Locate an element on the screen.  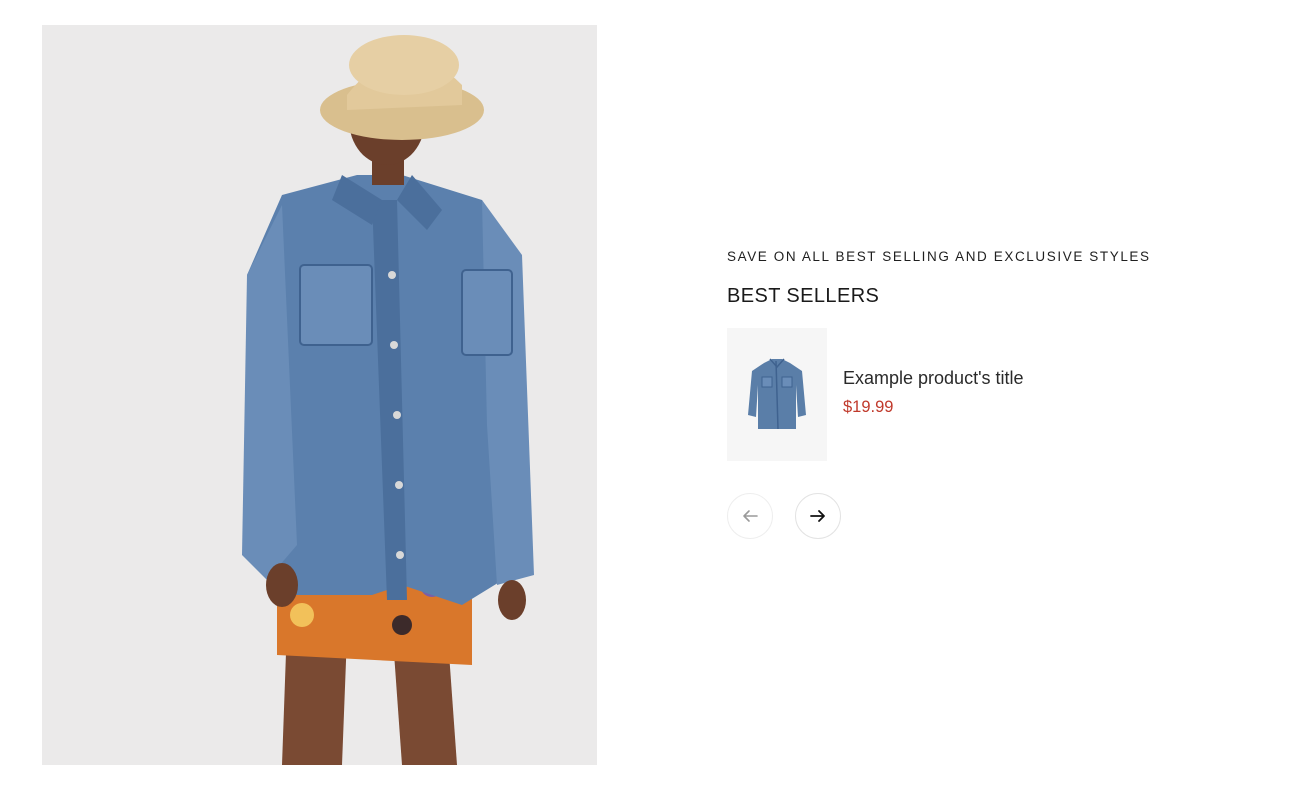
product-card: Example product's title $19.99 is located at coordinates (987, 394).